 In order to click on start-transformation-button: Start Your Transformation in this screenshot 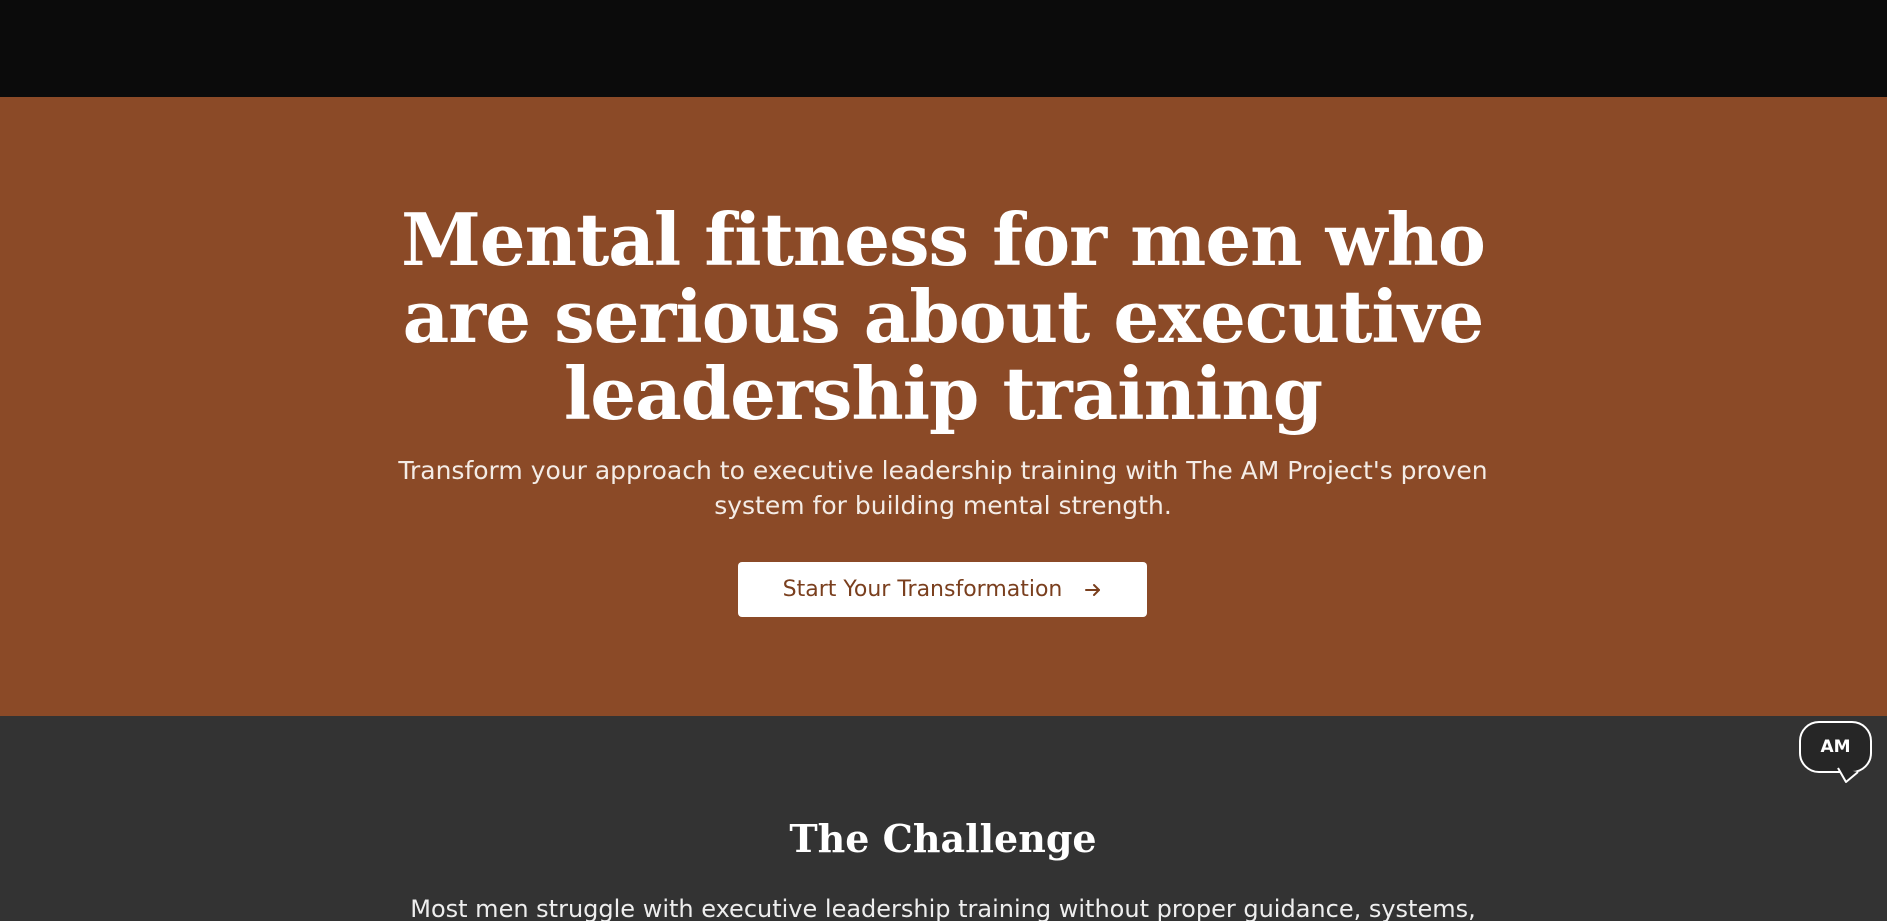, I will do `click(942, 589)`.